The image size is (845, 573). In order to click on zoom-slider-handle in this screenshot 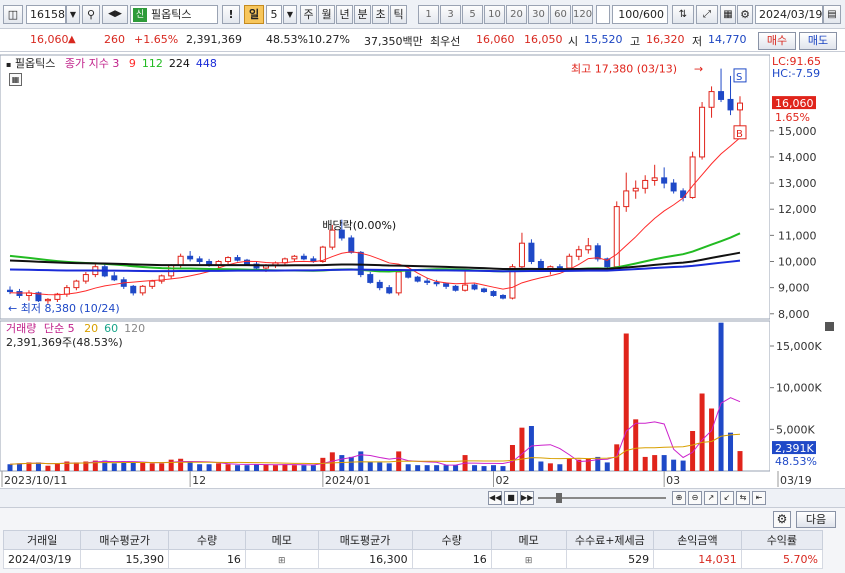, I will do `click(559, 498)`.